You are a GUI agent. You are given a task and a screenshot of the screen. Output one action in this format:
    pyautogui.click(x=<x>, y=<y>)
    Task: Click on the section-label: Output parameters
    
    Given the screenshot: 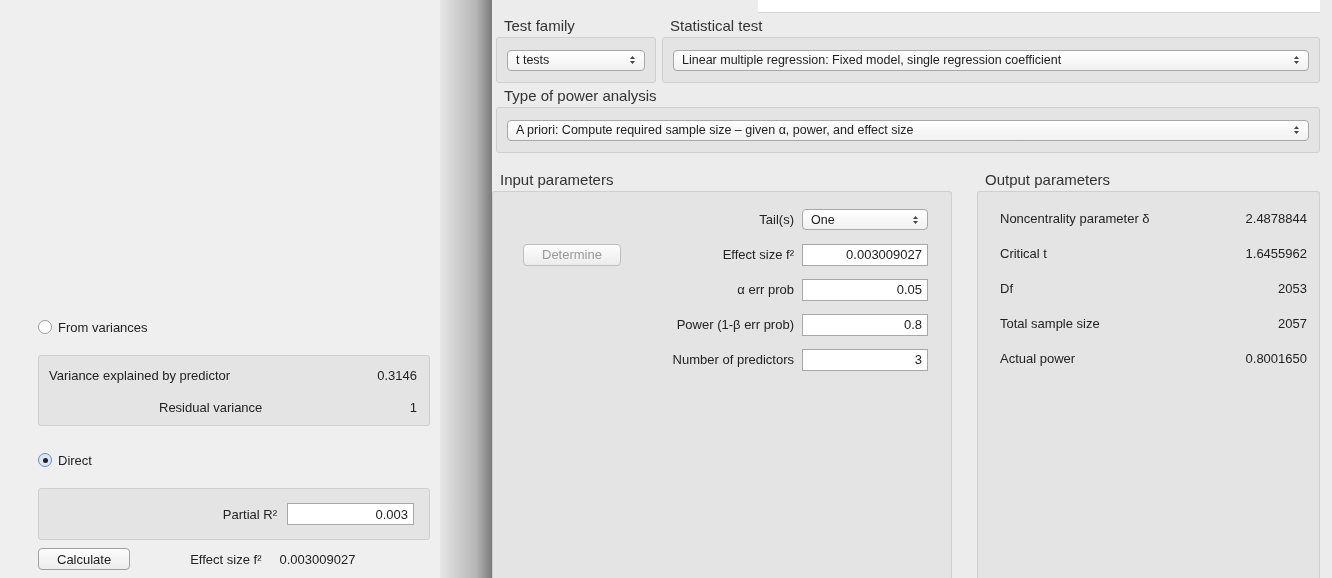 What is the action you would take?
    pyautogui.click(x=1048, y=179)
    